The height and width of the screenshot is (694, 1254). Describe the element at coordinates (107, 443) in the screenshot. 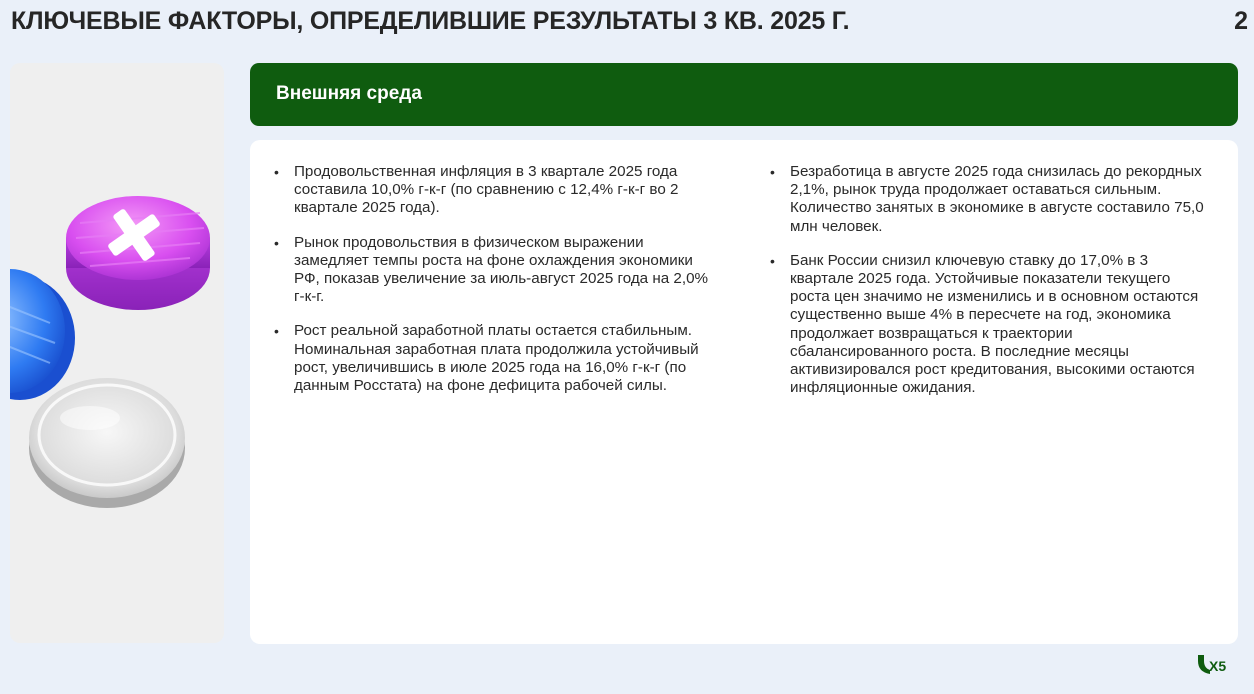

I see `glass-disc` at that location.